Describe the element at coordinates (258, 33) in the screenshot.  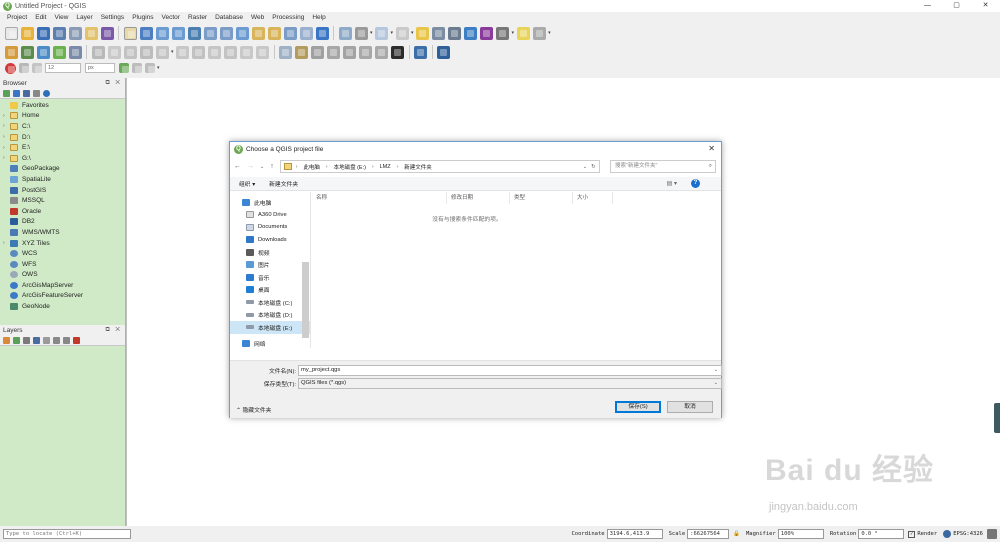
I see `zoom-last-icon` at that location.